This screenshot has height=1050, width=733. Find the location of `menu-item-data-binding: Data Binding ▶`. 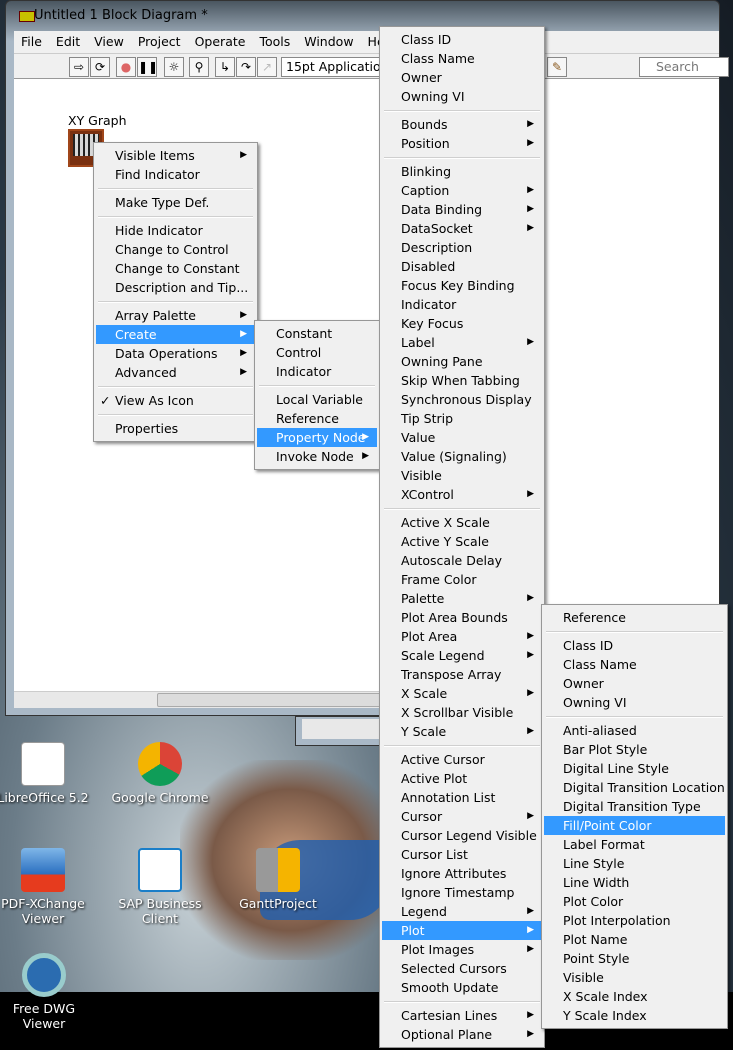

menu-item-data-binding: Data Binding ▶ is located at coordinates (462, 209).